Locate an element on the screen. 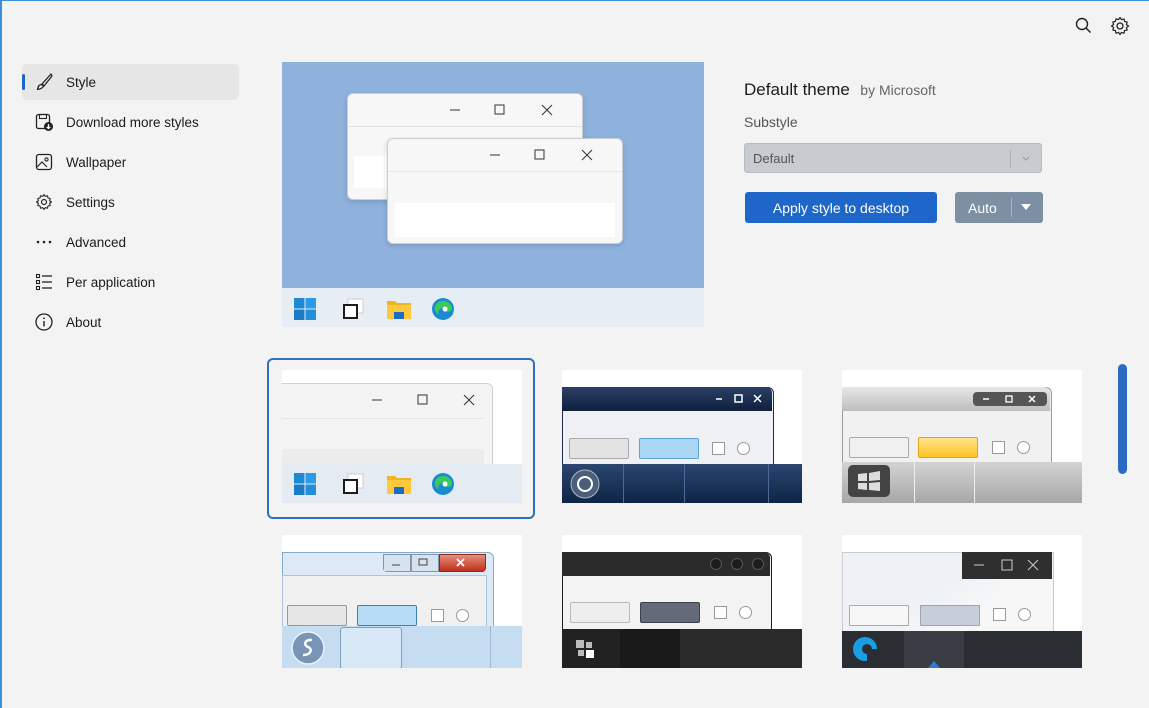  preview-taskbar is located at coordinates (493, 307).